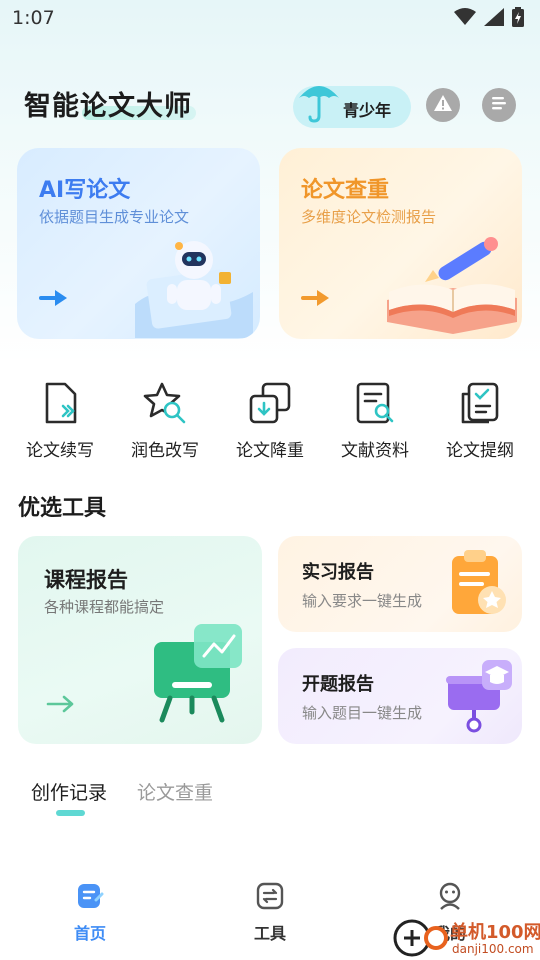 The height and width of the screenshot is (960, 540). I want to click on battery-icon, so click(518, 19).